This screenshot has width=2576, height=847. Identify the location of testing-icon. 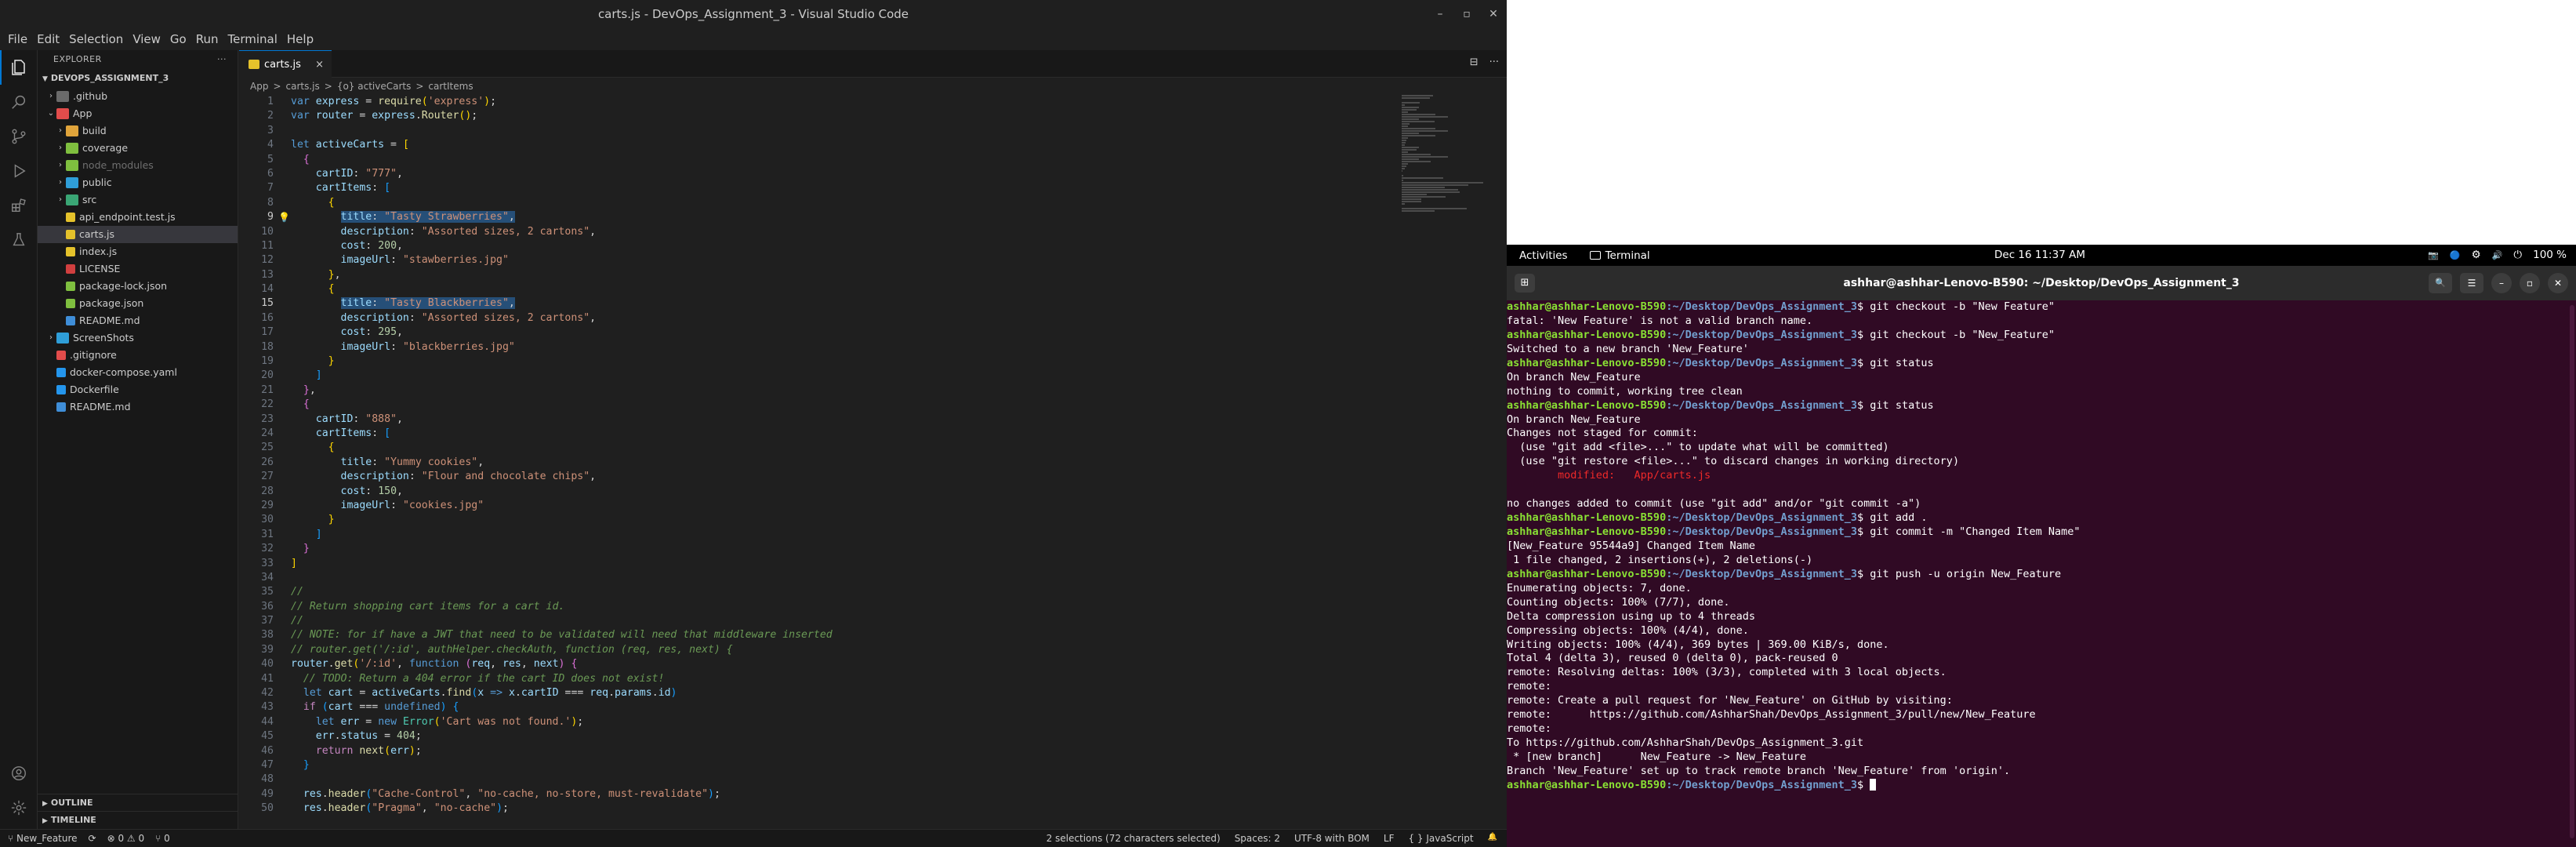
(19, 240).